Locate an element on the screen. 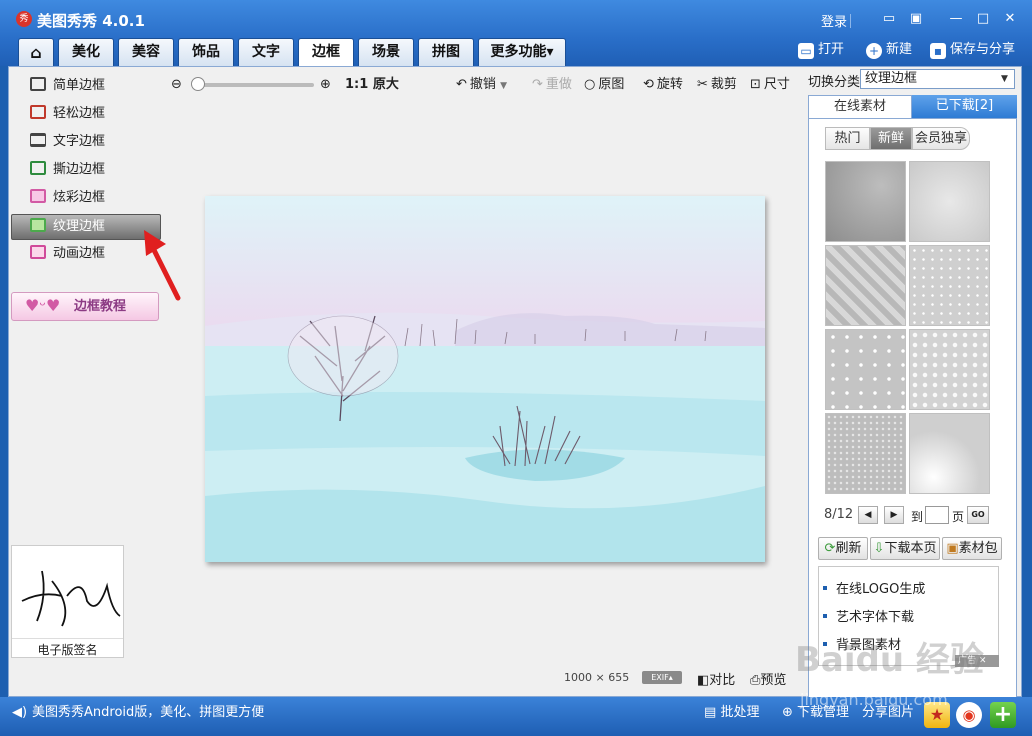 The height and width of the screenshot is (736, 1032). home-tab: ⌂ is located at coordinates (36, 52).